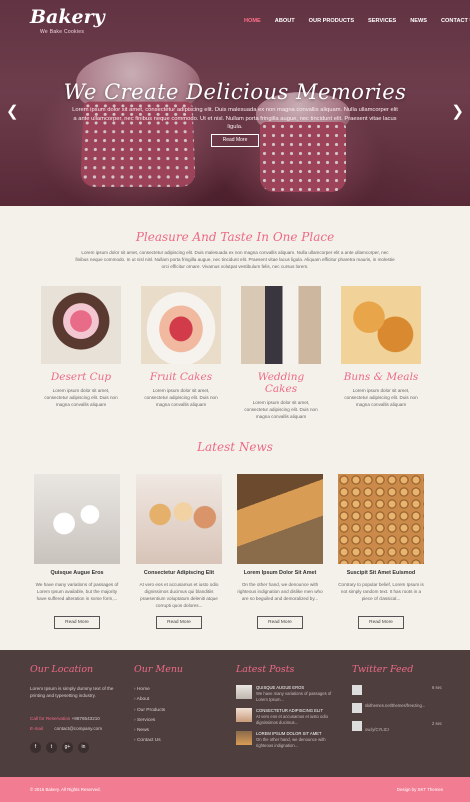 Image resolution: width=470 pixels, height=802 pixels. I want to click on wedding-cake-image, so click(281, 325).